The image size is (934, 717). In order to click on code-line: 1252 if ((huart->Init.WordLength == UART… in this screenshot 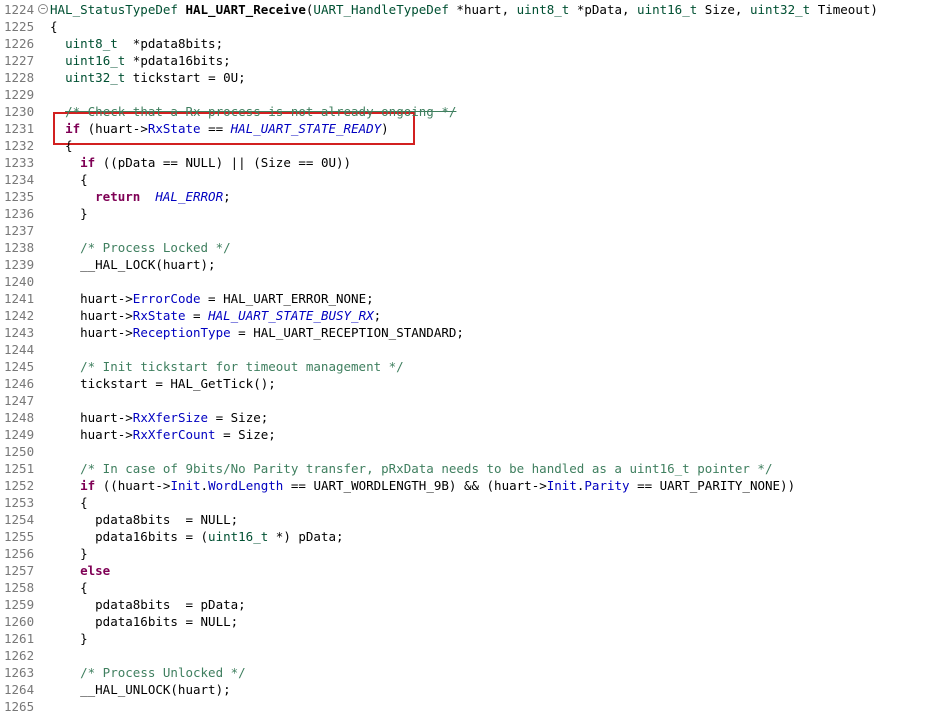, I will do `click(467, 485)`.